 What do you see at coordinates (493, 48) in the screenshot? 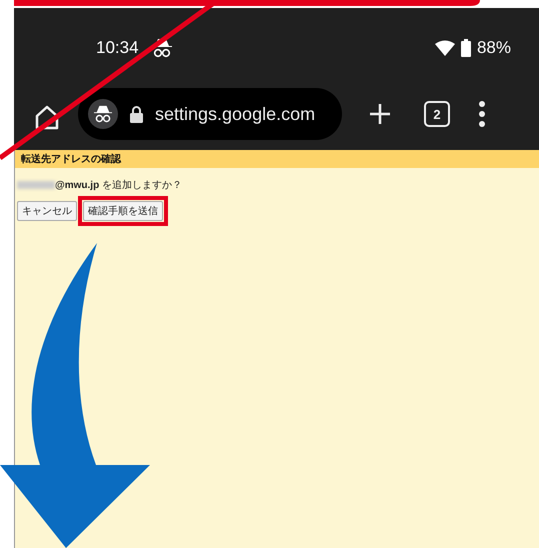
I see `battery-percentage: 88%` at bounding box center [493, 48].